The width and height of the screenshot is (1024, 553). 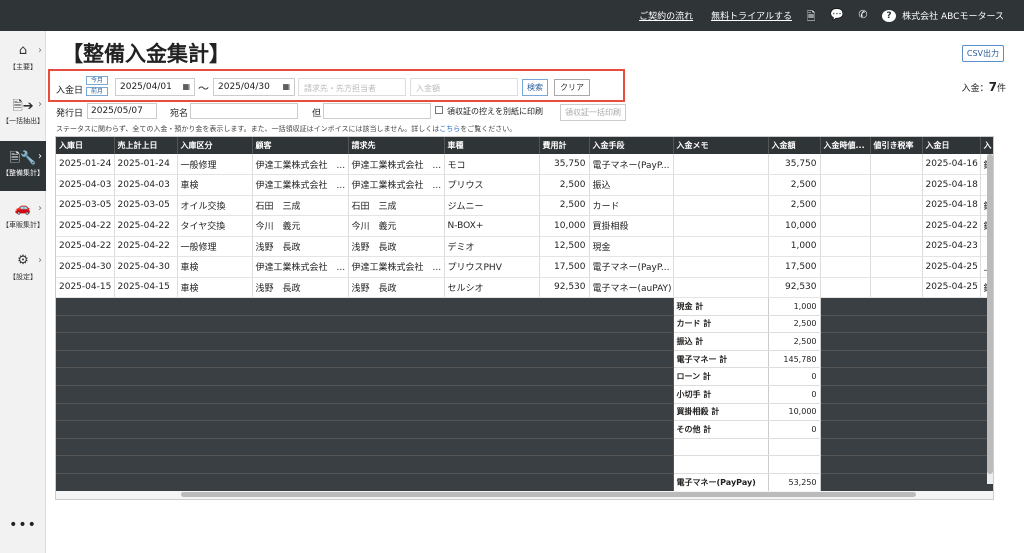 I want to click on search-button: 検索, so click(x=535, y=87).